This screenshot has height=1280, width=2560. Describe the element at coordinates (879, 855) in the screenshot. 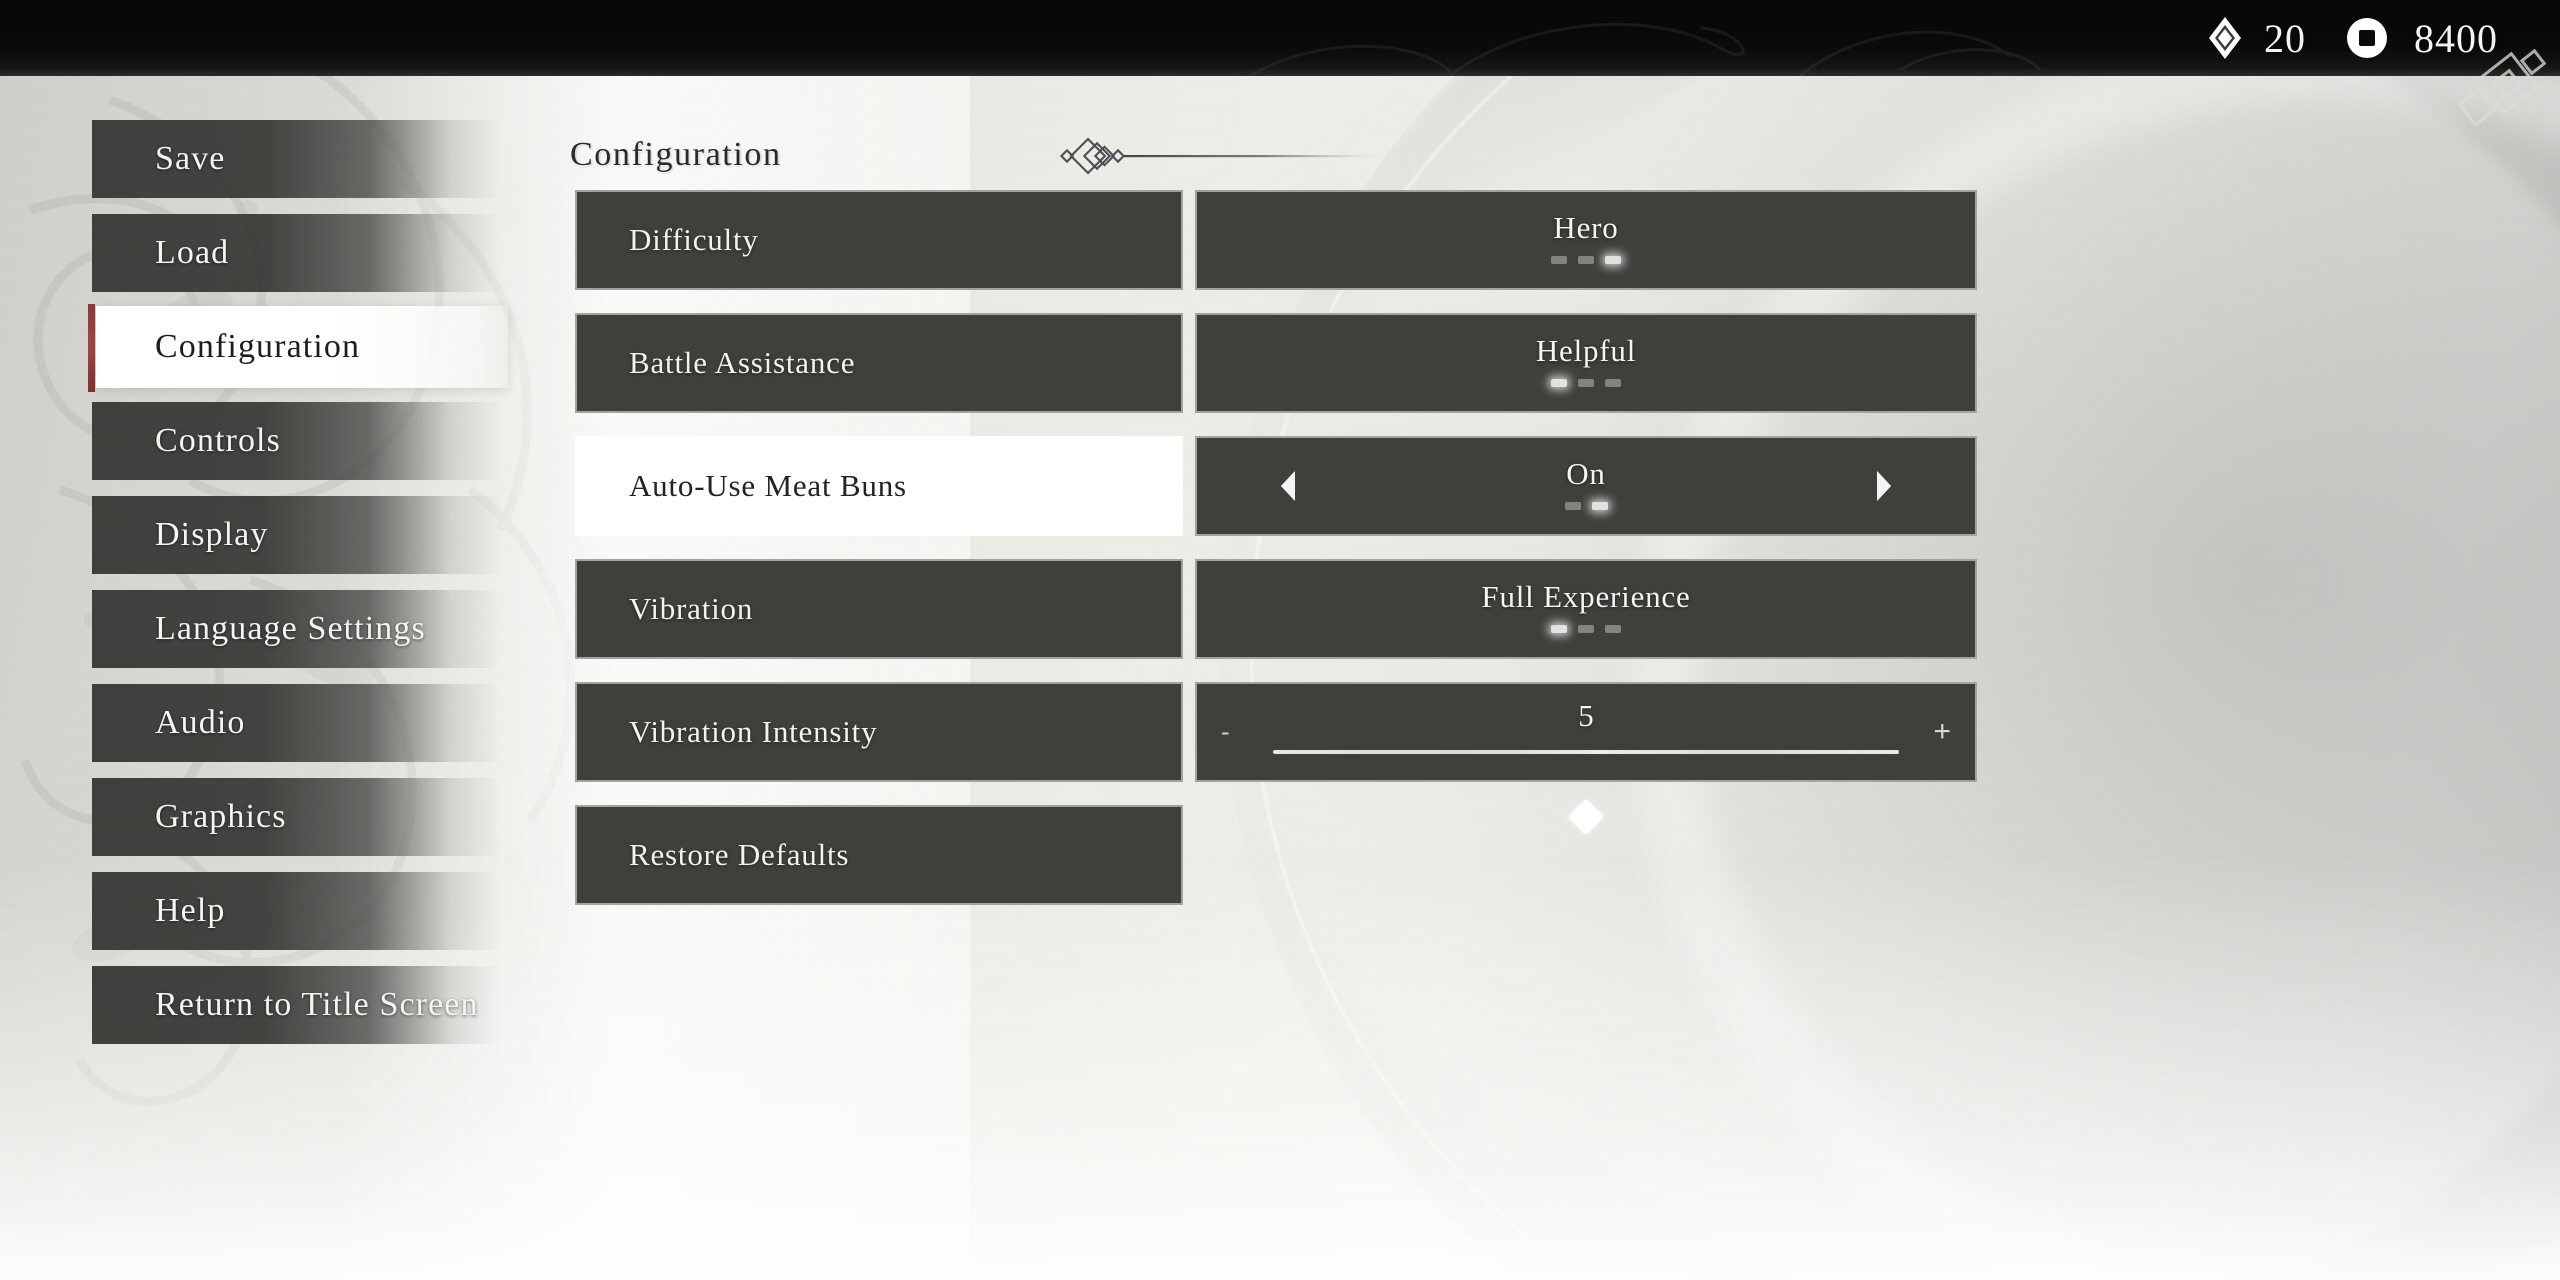

I see `setting-label-cell-restore-defaults: Restore Defaults` at that location.